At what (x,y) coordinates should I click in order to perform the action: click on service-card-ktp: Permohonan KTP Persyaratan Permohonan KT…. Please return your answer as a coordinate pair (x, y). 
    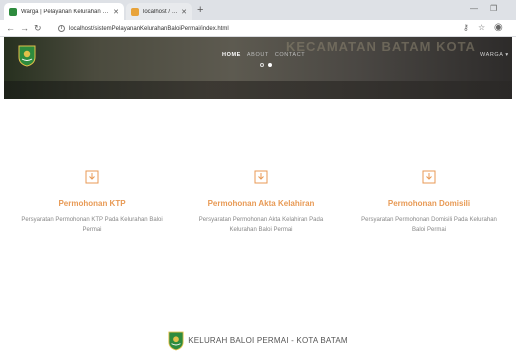
    Looking at the image, I should click on (92, 202).